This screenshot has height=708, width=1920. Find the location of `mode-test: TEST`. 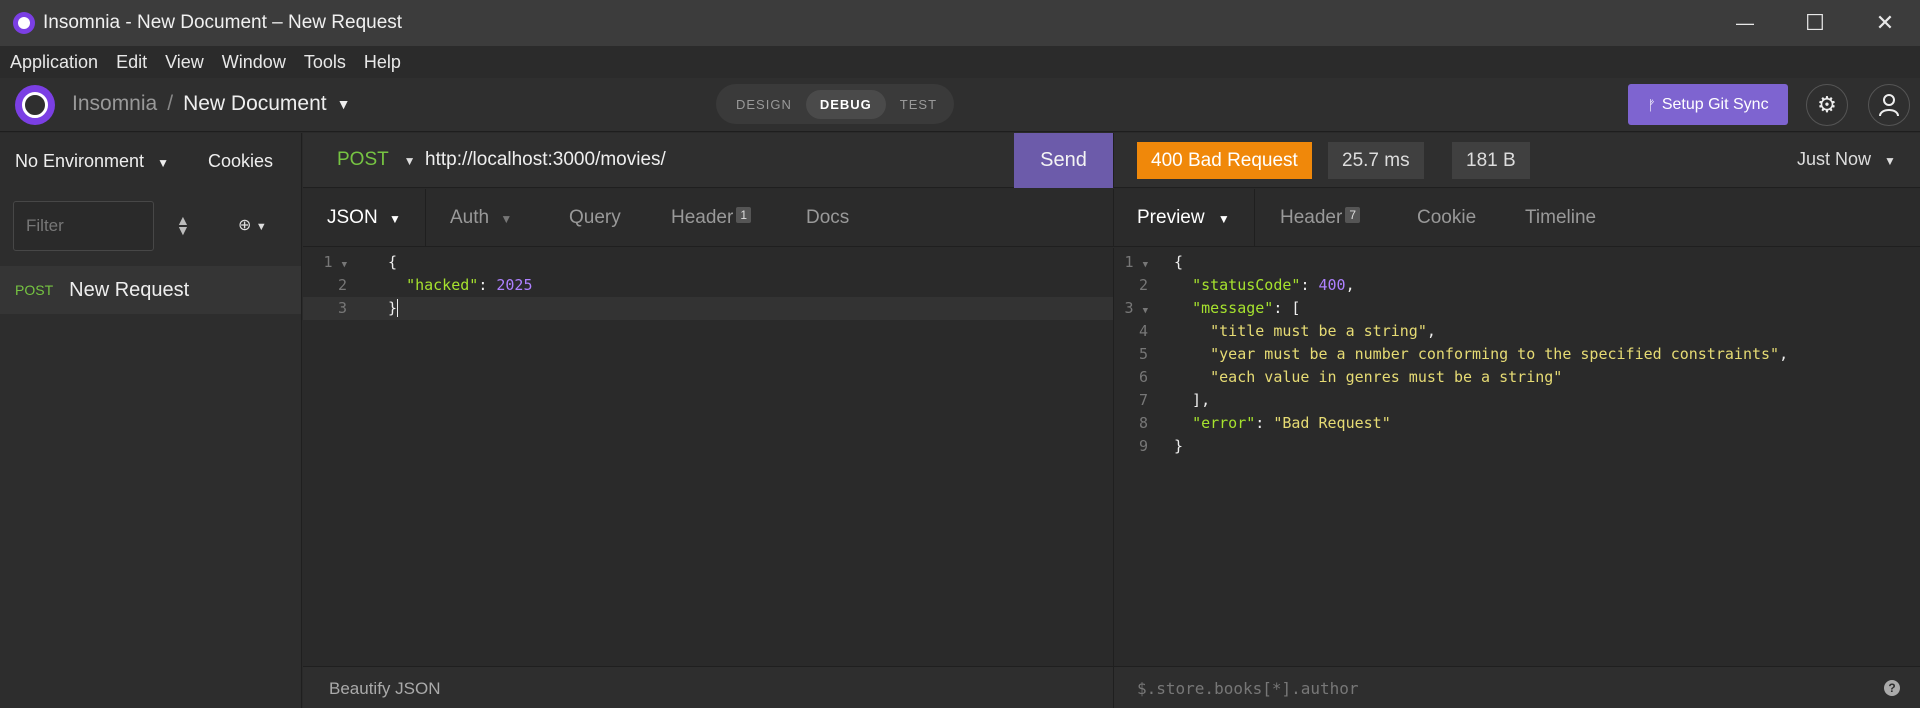

mode-test: TEST is located at coordinates (918, 104).